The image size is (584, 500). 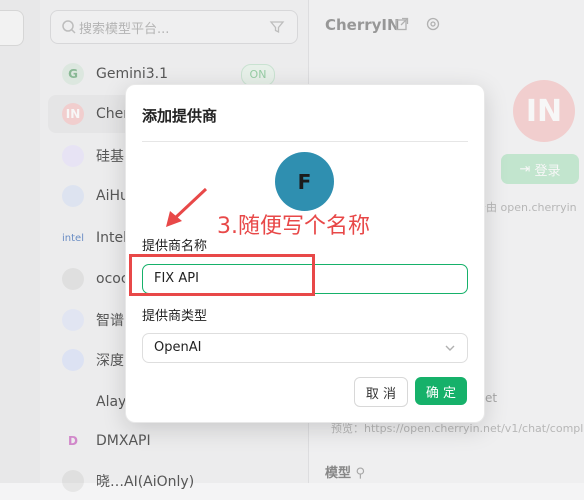 What do you see at coordinates (305, 348) in the screenshot?
I see `provider-type-select: OpenAI` at bounding box center [305, 348].